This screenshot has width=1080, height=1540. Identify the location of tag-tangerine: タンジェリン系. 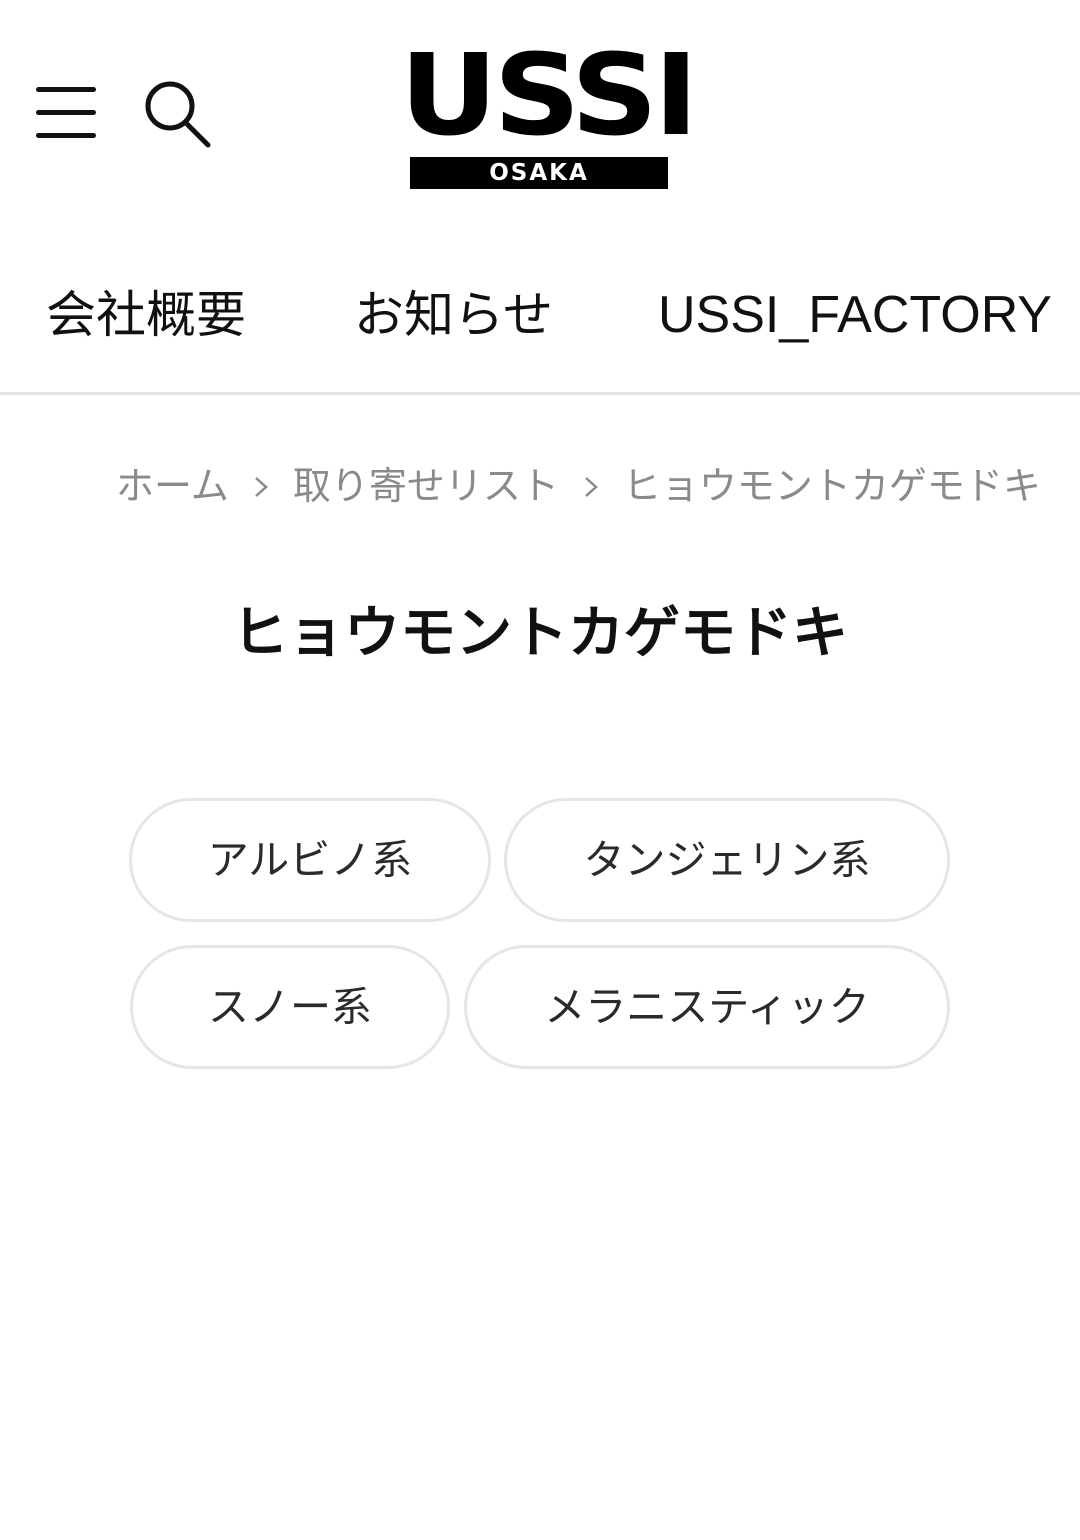
(727, 860).